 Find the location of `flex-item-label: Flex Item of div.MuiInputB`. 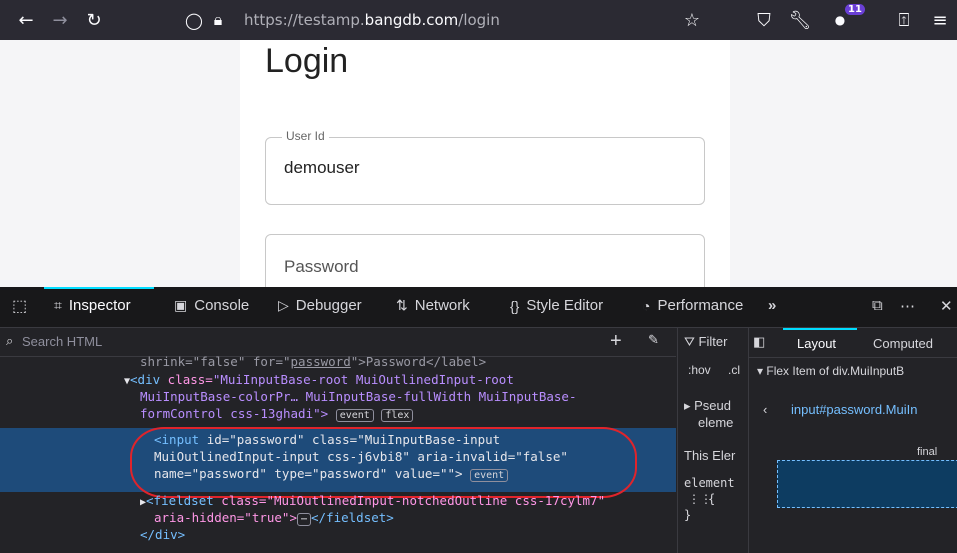

flex-item-label: Flex Item of div.MuiInputB is located at coordinates (835, 371).